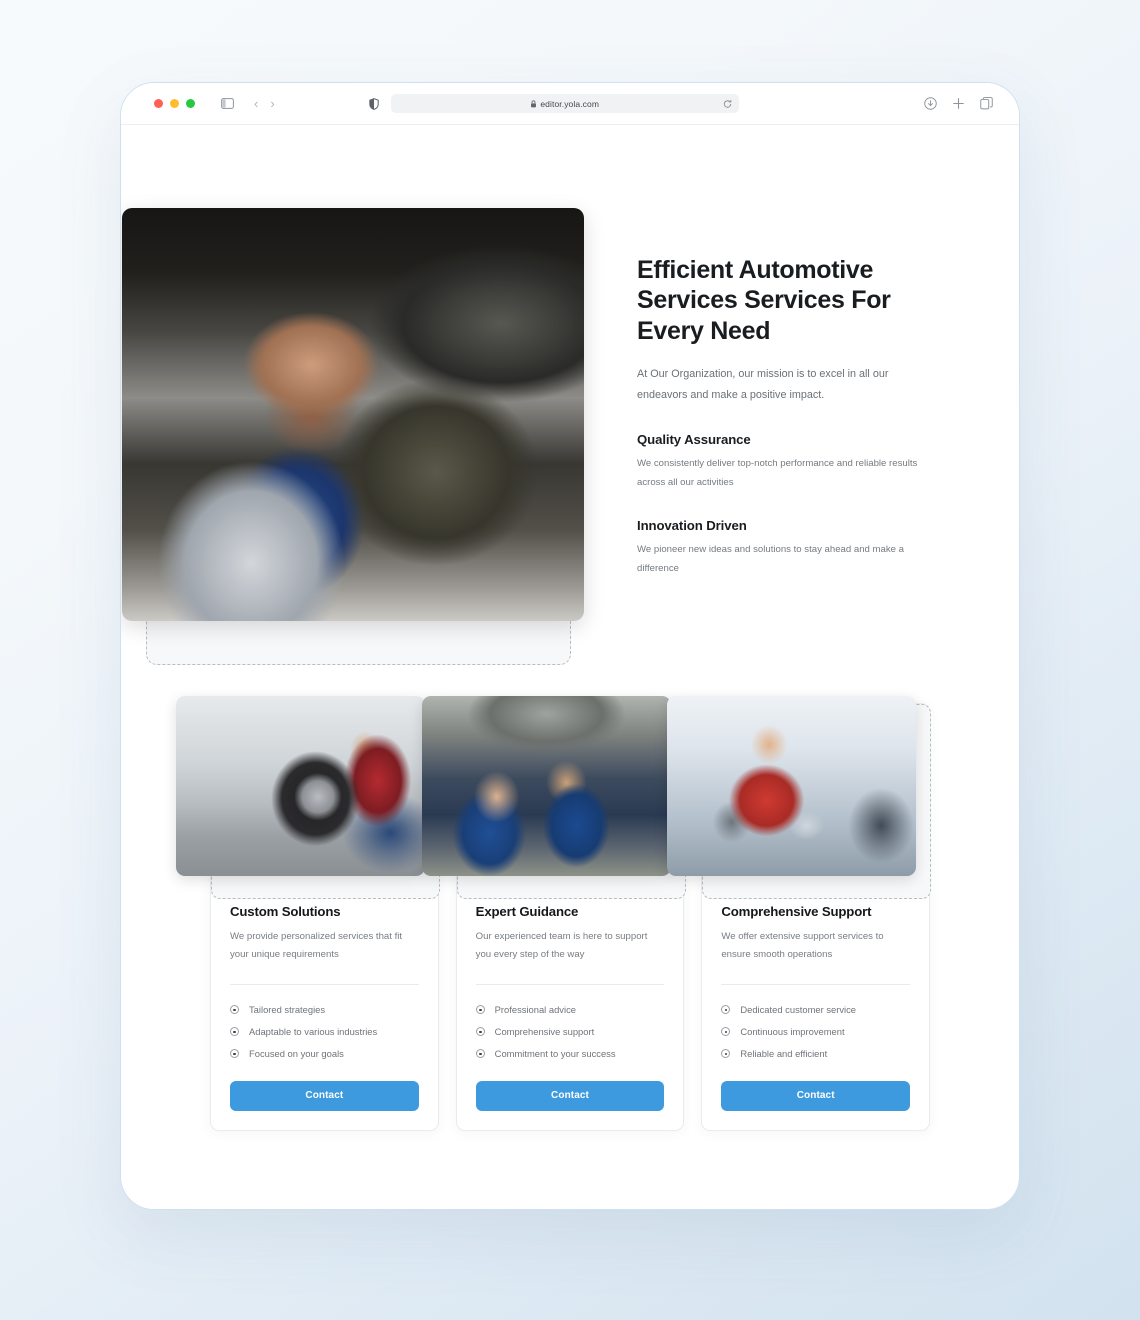 The height and width of the screenshot is (1320, 1140). I want to click on list-item: Reliable and efficient, so click(815, 1054).